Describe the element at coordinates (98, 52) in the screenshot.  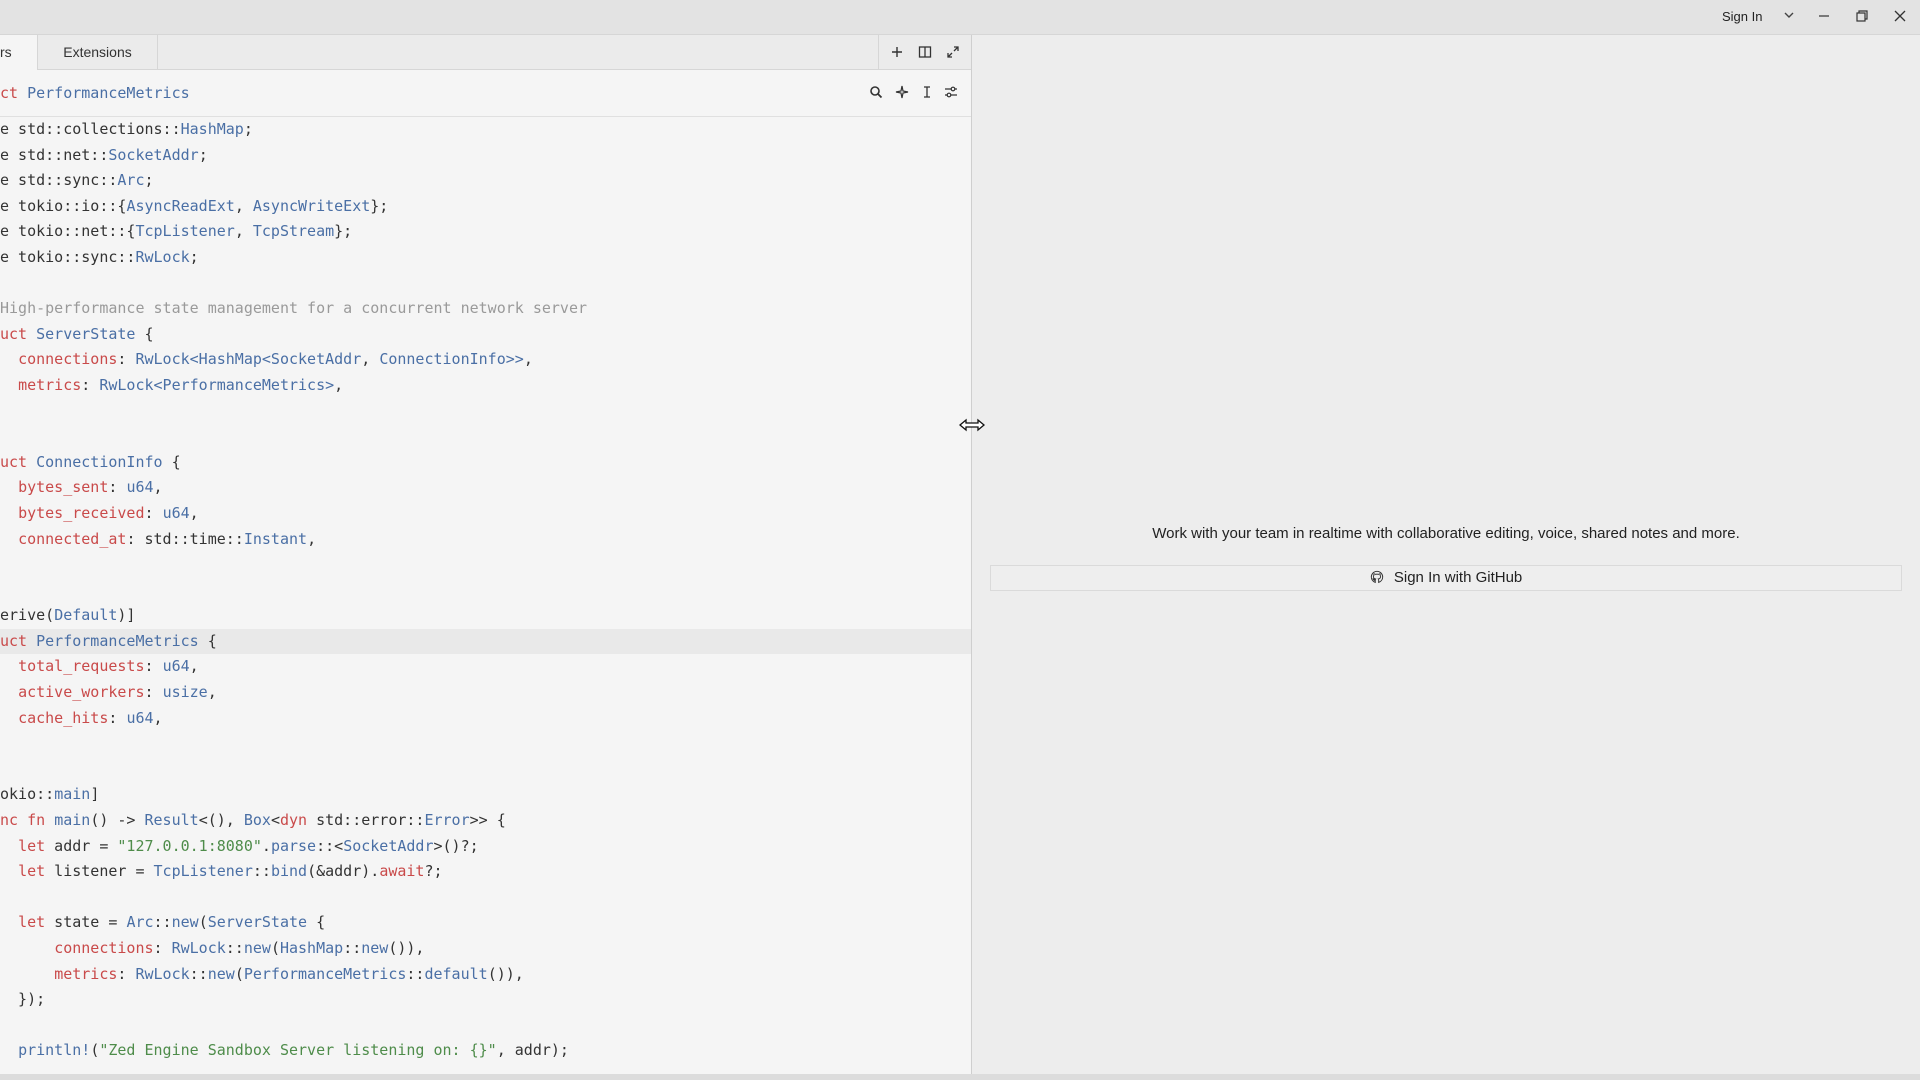
I see `tab-extensions: Extensions` at that location.